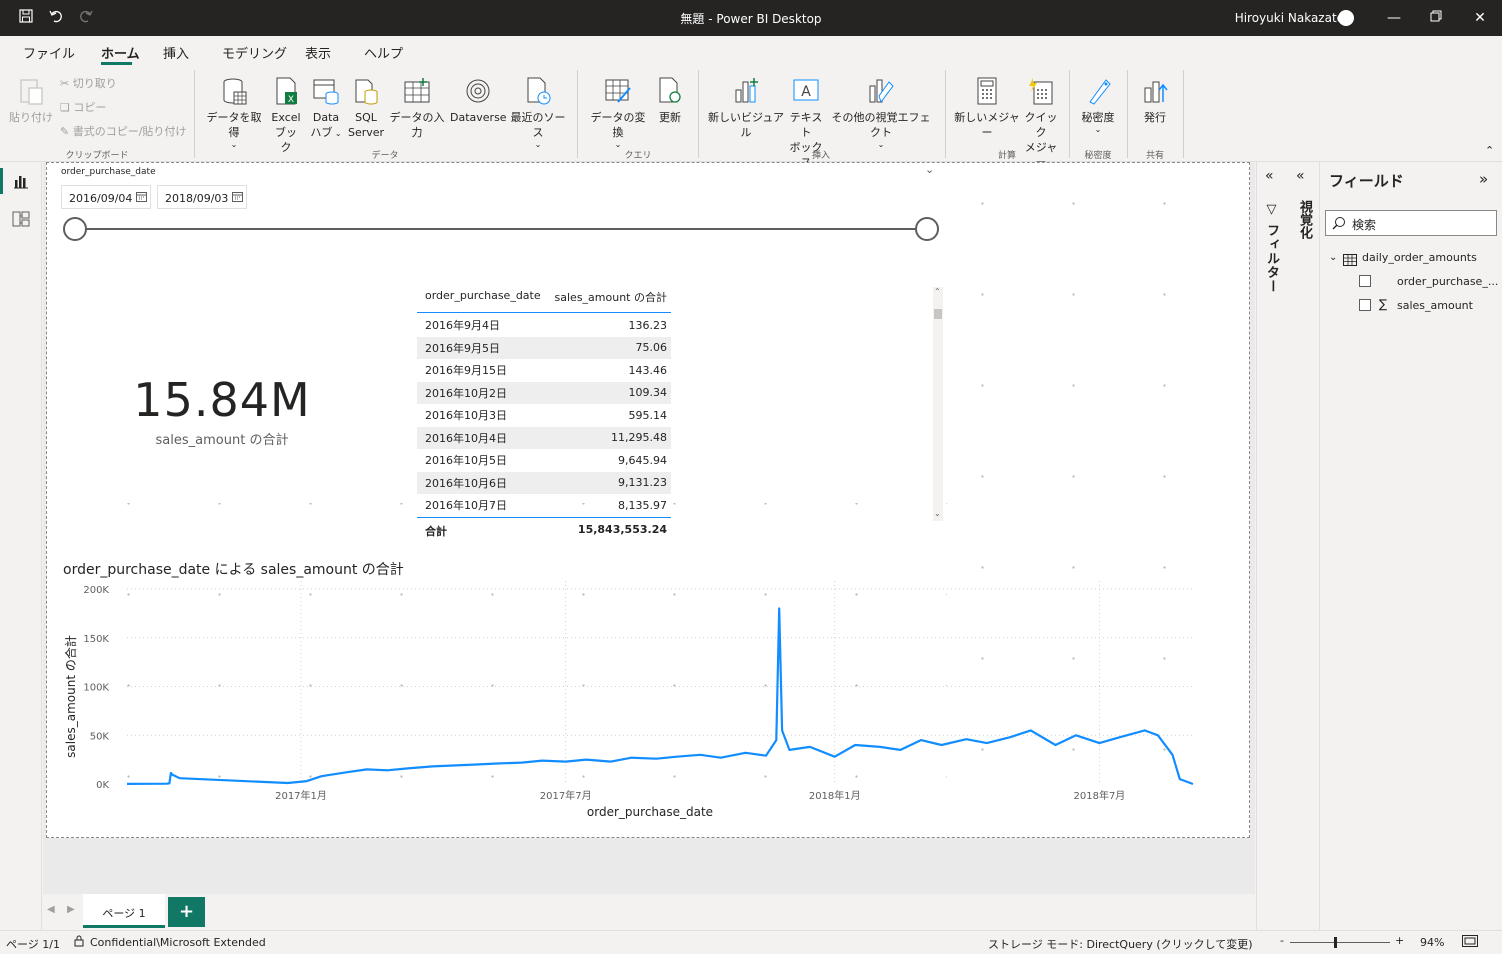 The image size is (1502, 954). Describe the element at coordinates (1282, 940) in the screenshot. I see `zoom-out-button: -` at that location.